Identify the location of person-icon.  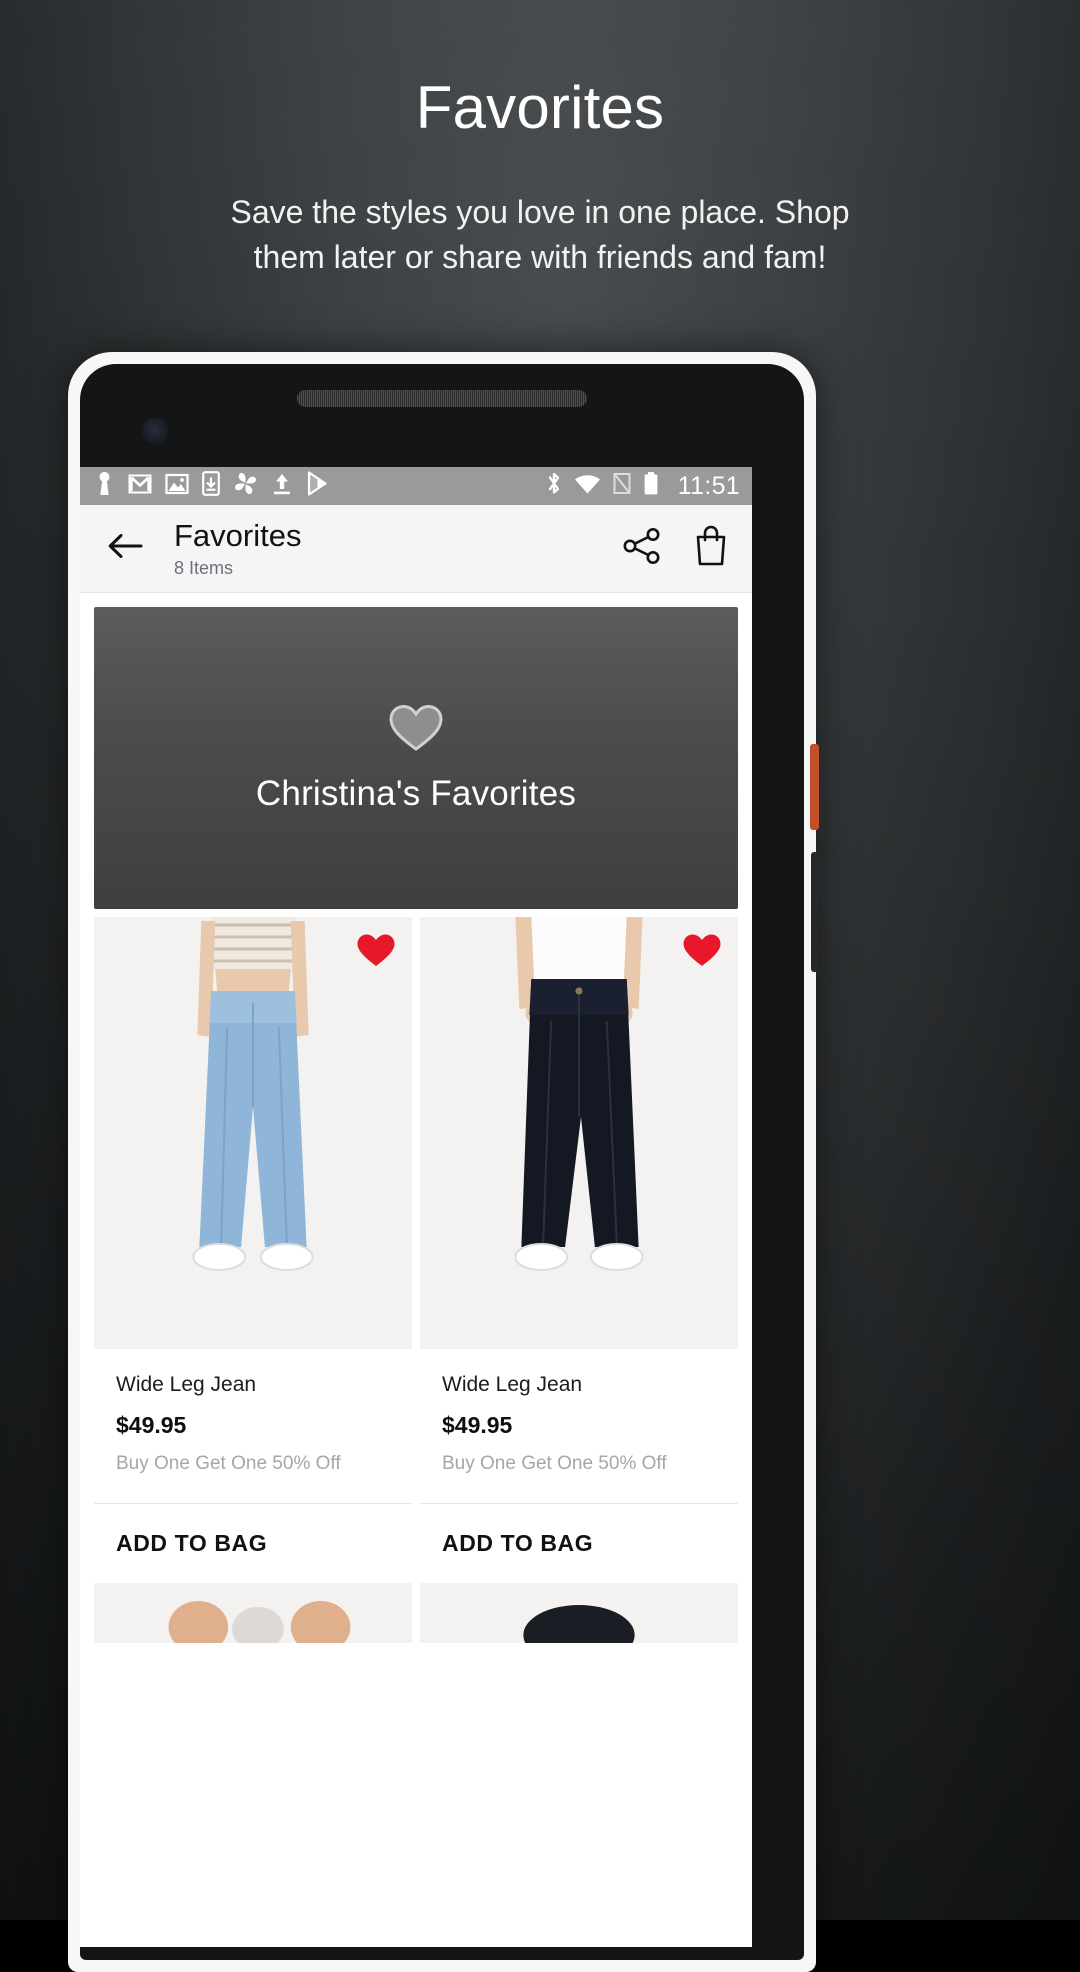
(104, 486).